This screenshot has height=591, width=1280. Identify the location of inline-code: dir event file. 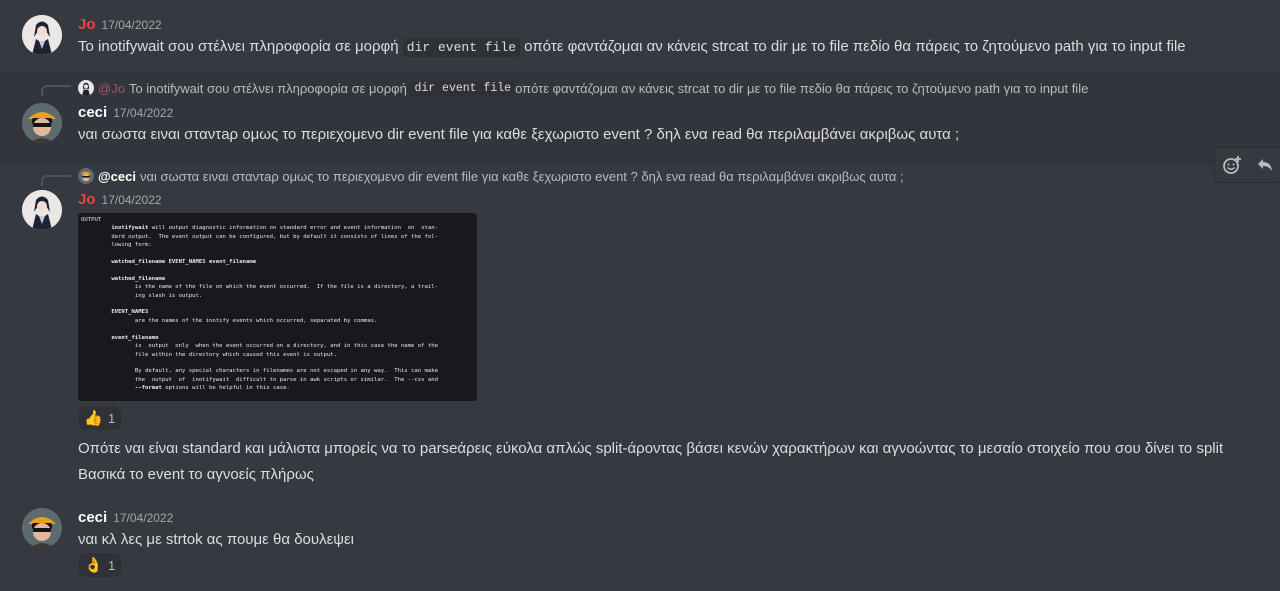
(461, 47).